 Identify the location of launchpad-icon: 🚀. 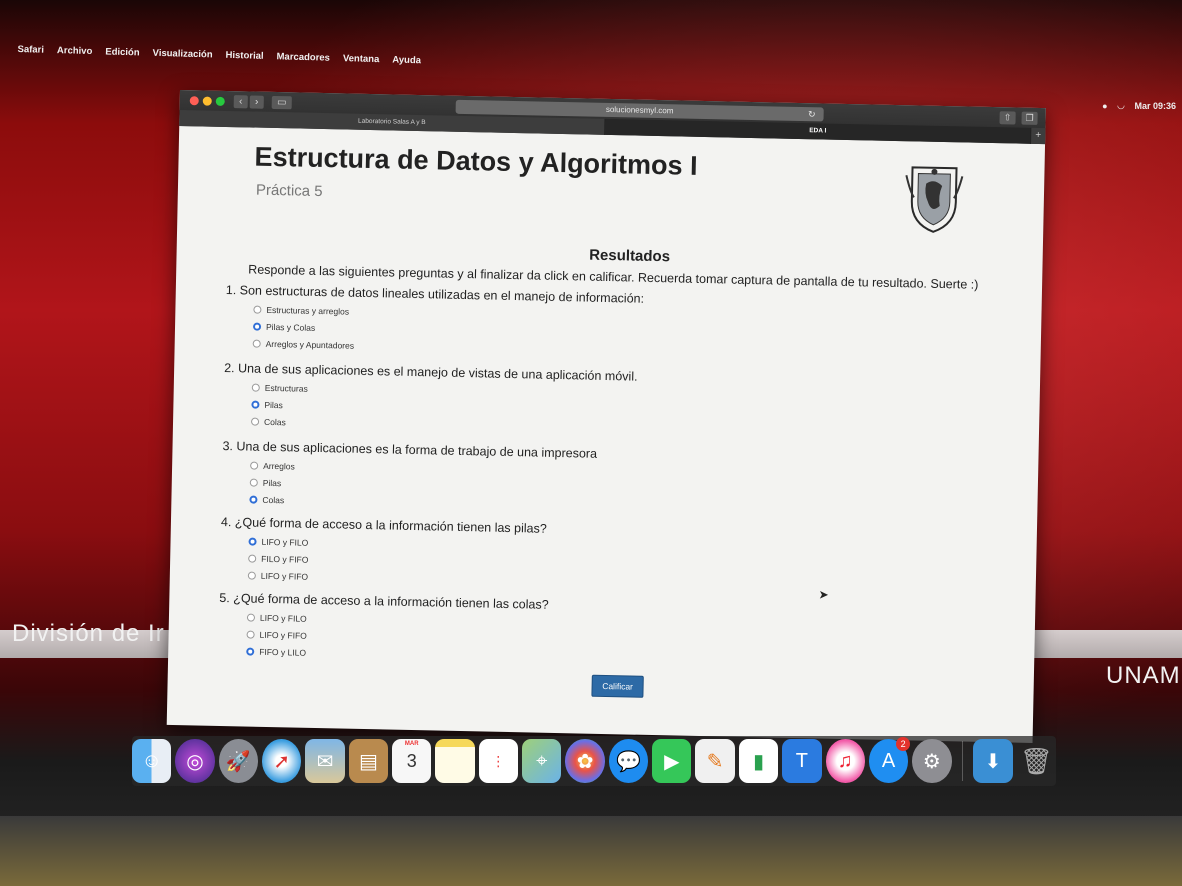
(238, 761).